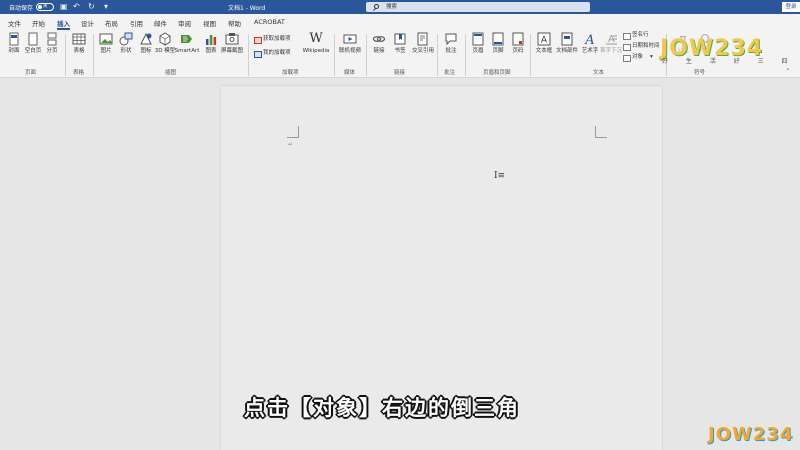 The image size is (800, 450). I want to click on link-button: 链接, so click(379, 43).